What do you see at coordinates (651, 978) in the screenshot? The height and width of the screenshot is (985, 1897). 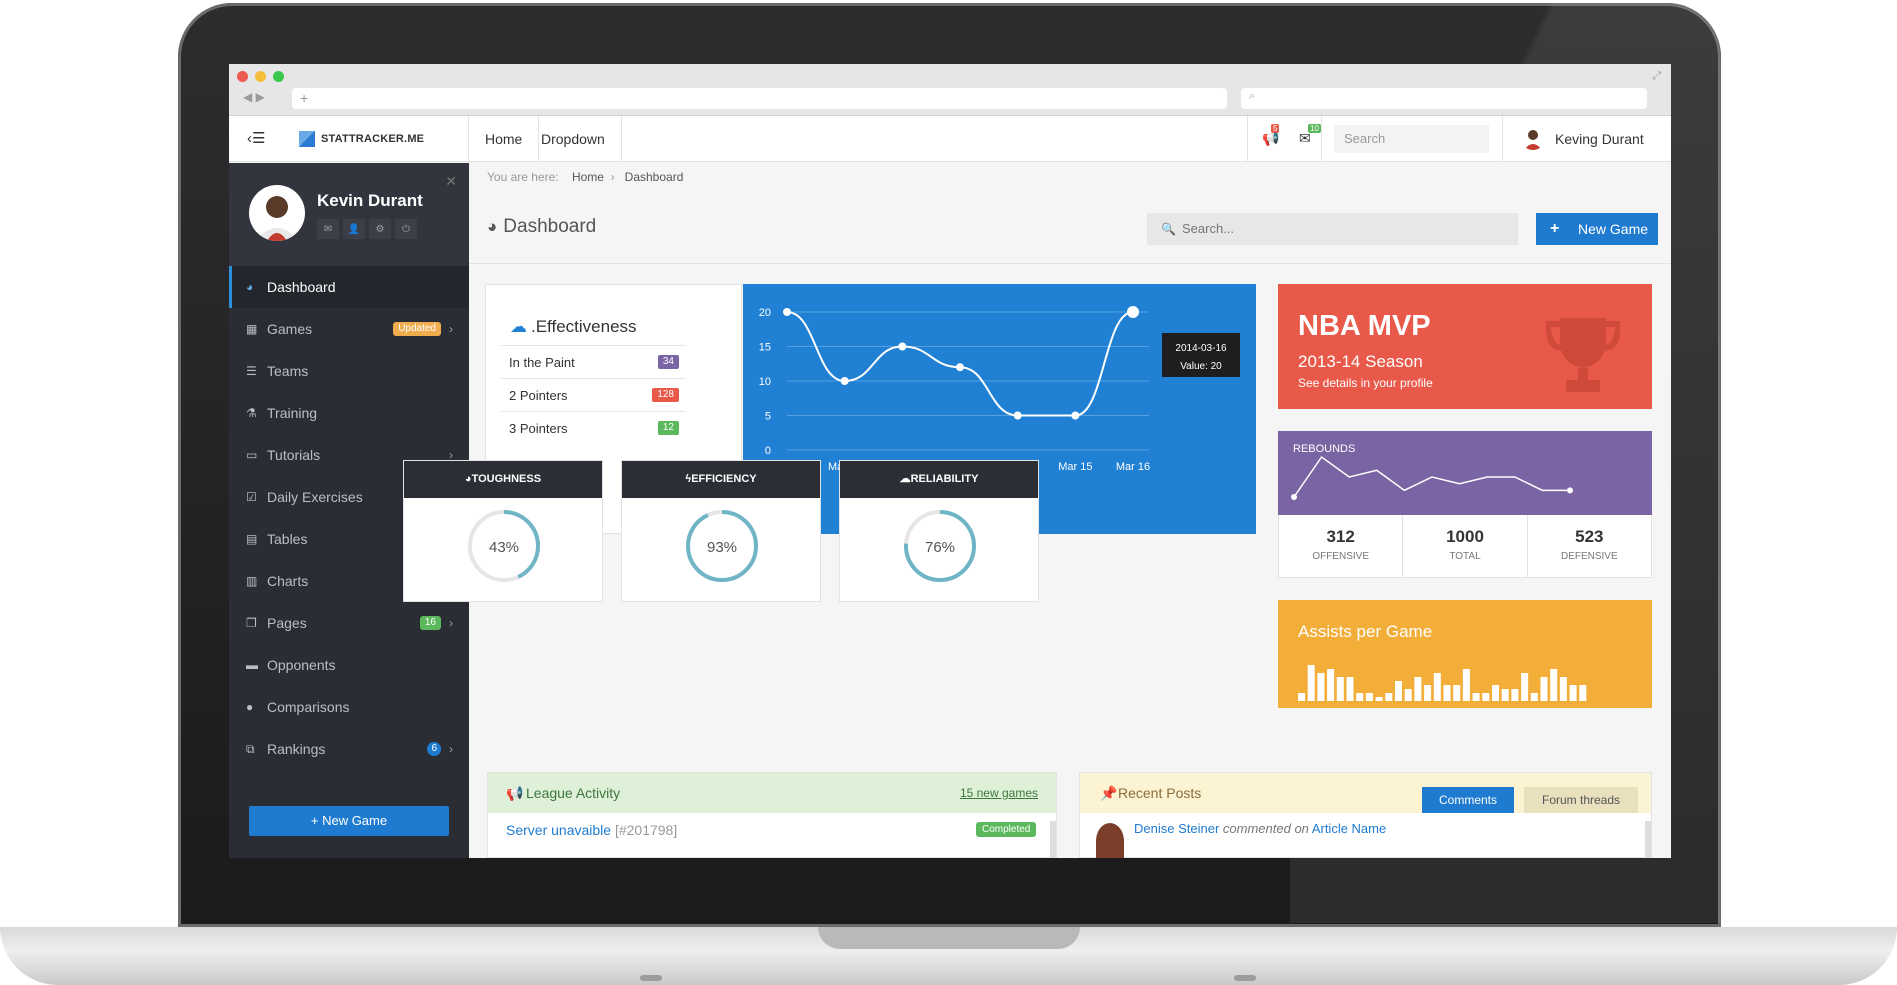 I see `laptop-foot` at bounding box center [651, 978].